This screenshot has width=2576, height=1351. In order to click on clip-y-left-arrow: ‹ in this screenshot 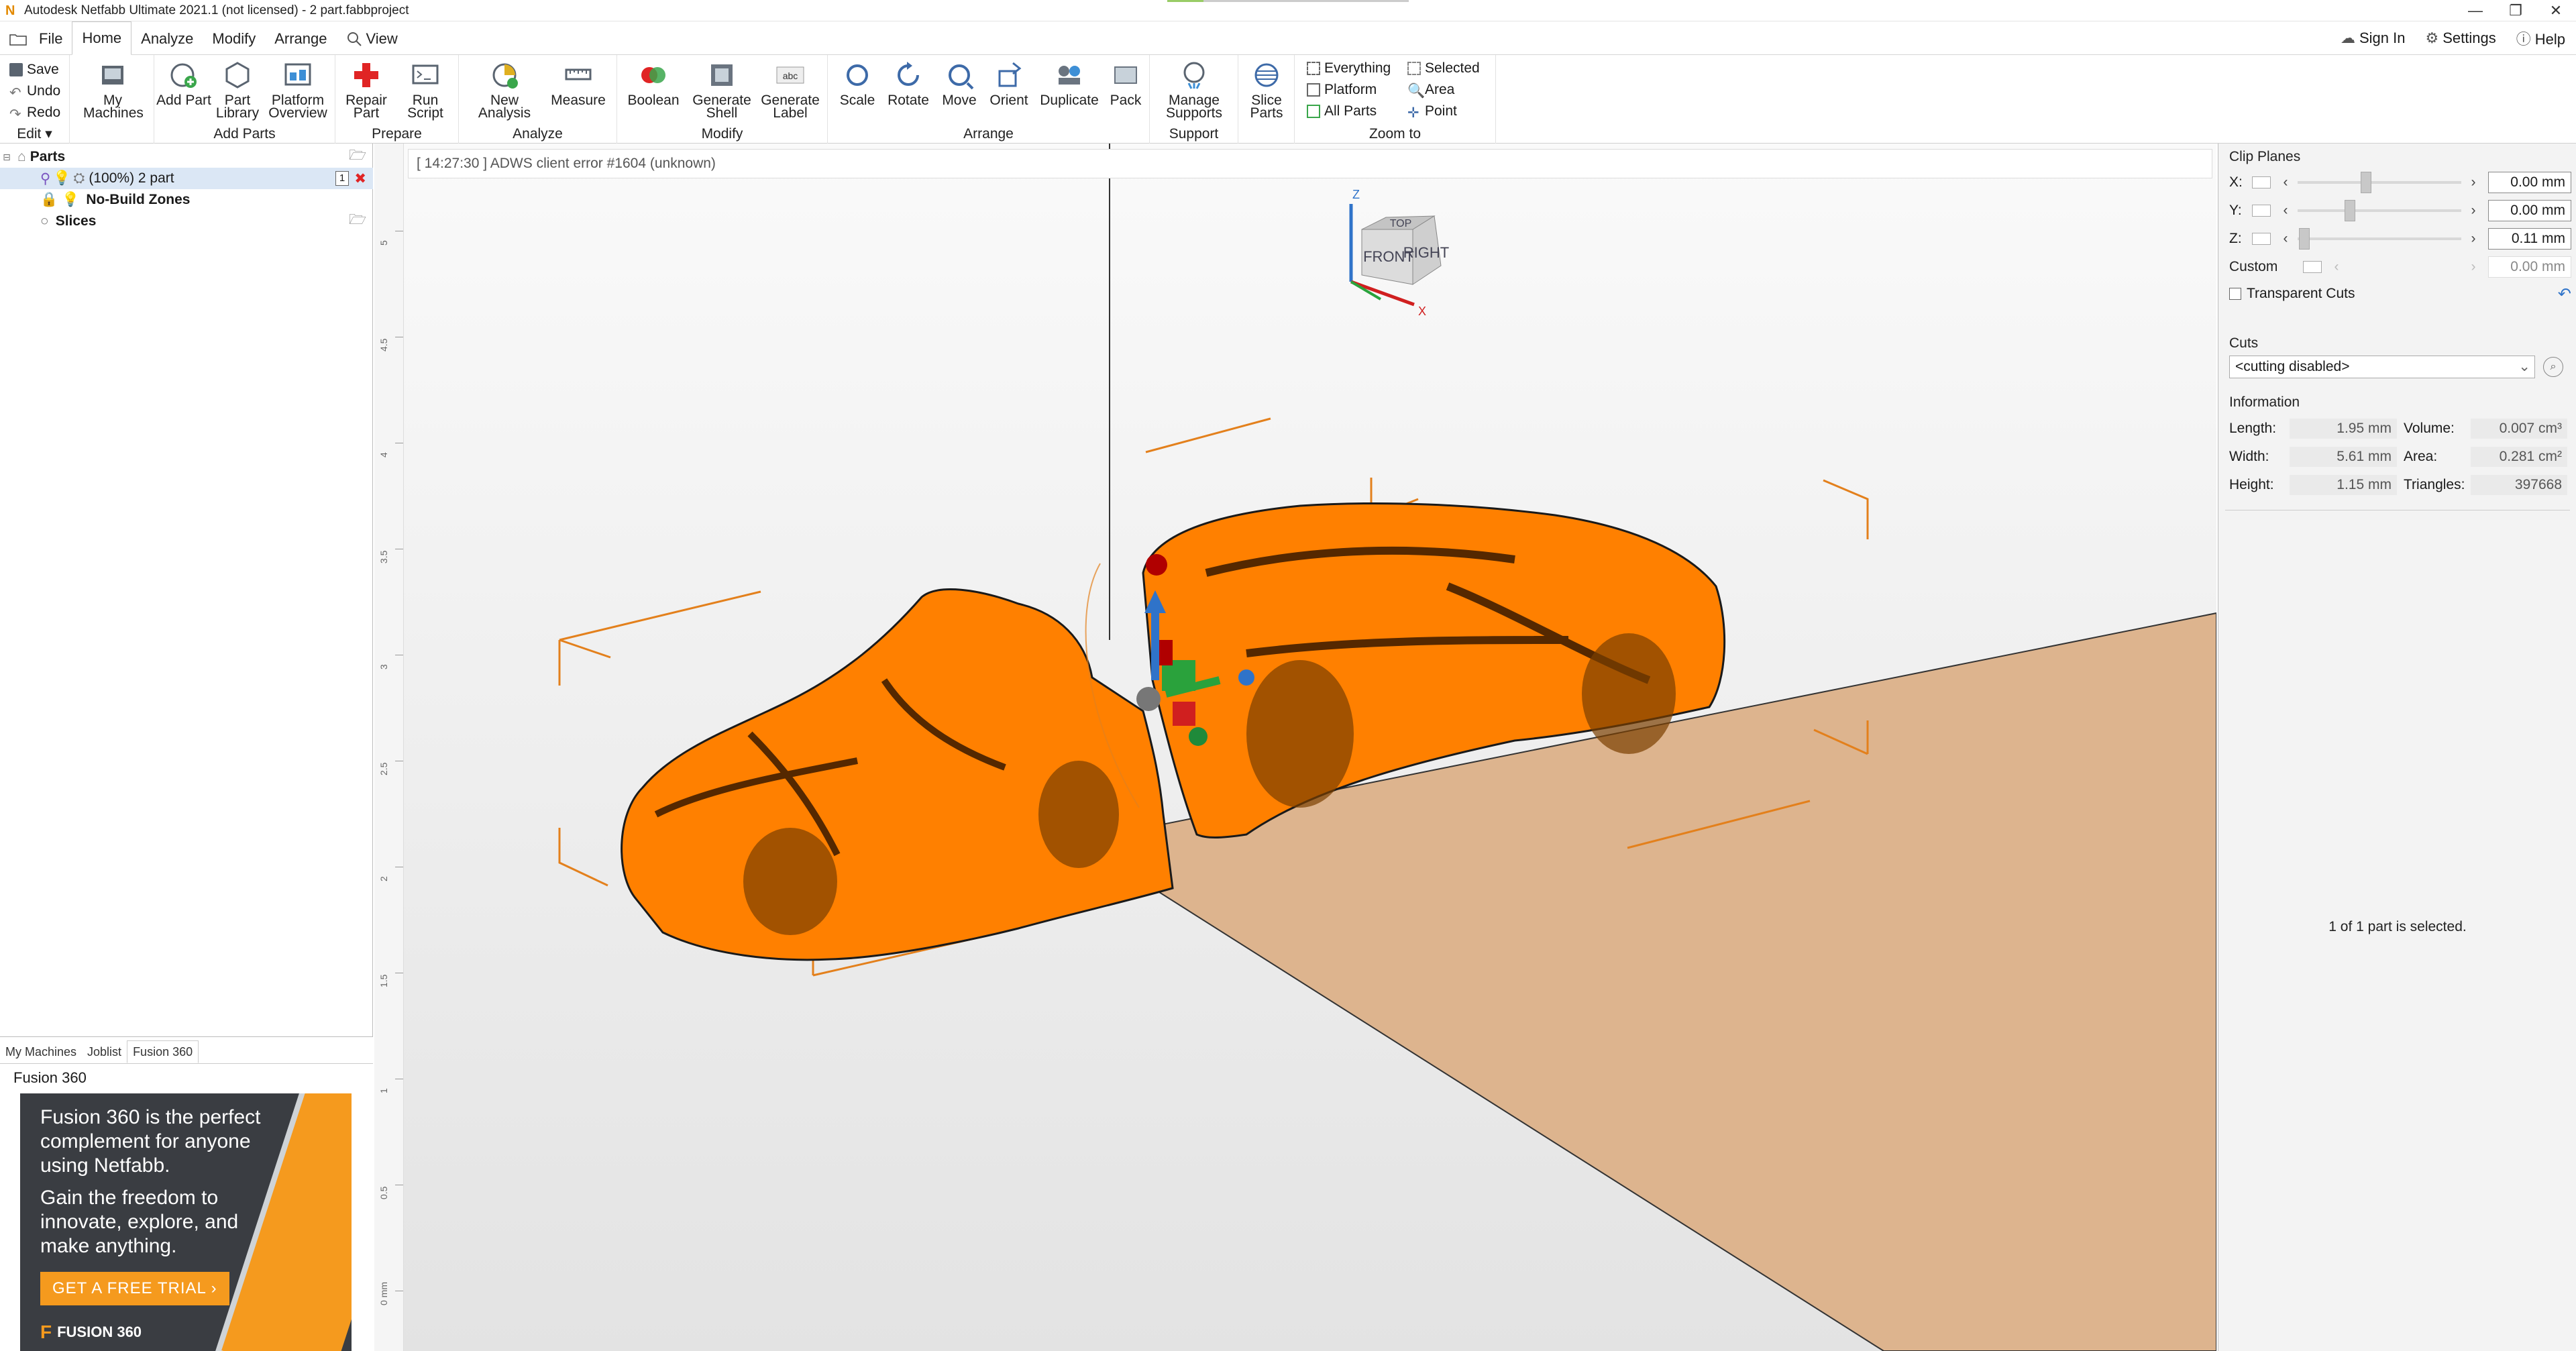, I will do `click(2285, 211)`.